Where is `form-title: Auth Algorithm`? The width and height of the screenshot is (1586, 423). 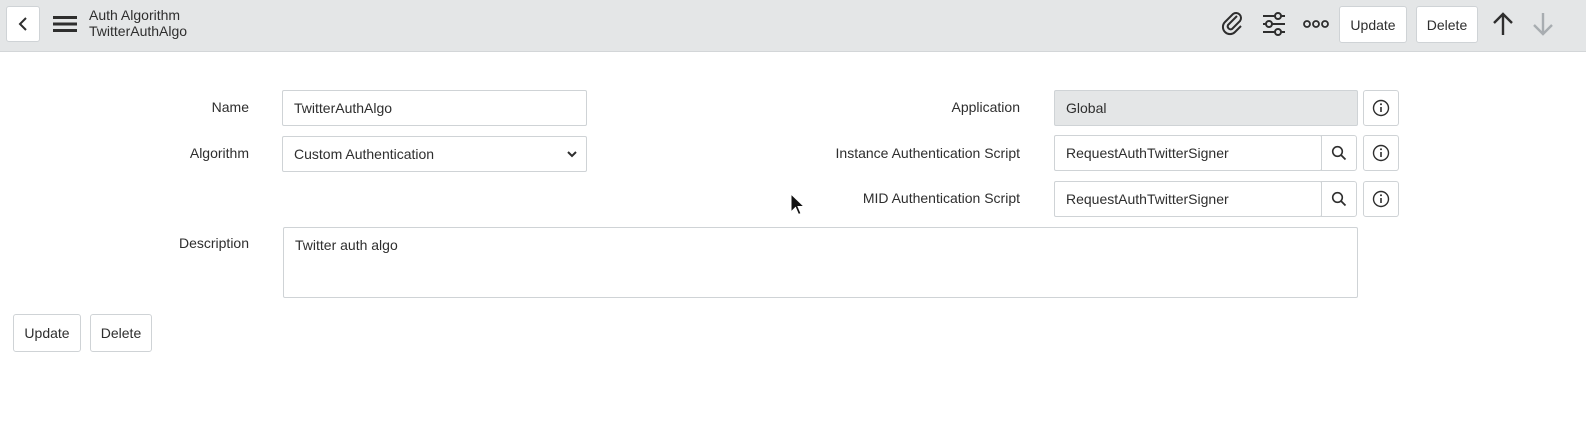
form-title: Auth Algorithm is located at coordinates (135, 15).